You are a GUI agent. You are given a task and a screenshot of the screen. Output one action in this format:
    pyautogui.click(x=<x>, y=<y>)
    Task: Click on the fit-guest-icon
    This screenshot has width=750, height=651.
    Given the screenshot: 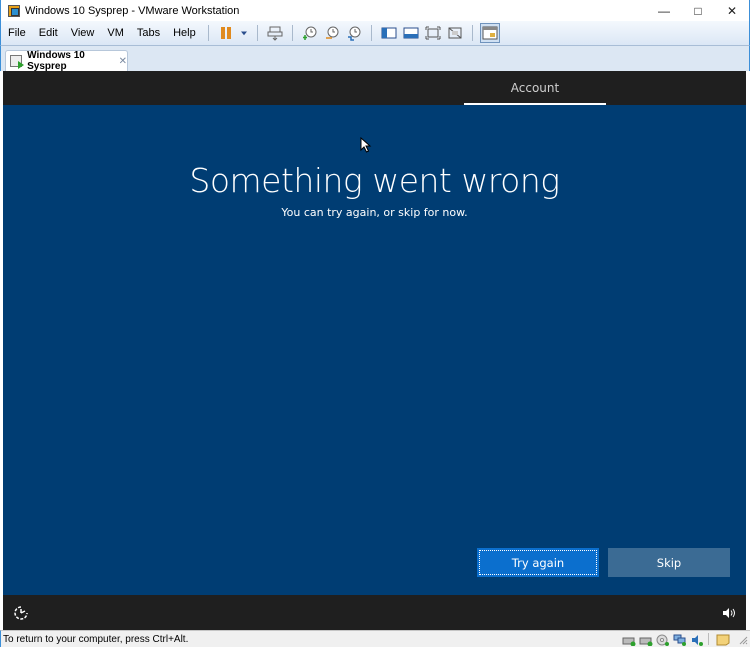 What is the action you would take?
    pyautogui.click(x=433, y=33)
    